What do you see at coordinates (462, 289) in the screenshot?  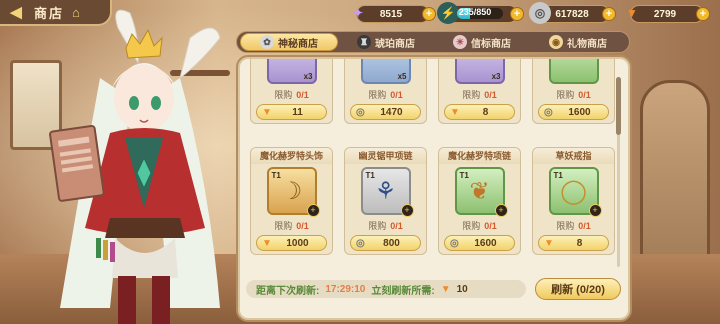 I see `refresh-cost: 10` at bounding box center [462, 289].